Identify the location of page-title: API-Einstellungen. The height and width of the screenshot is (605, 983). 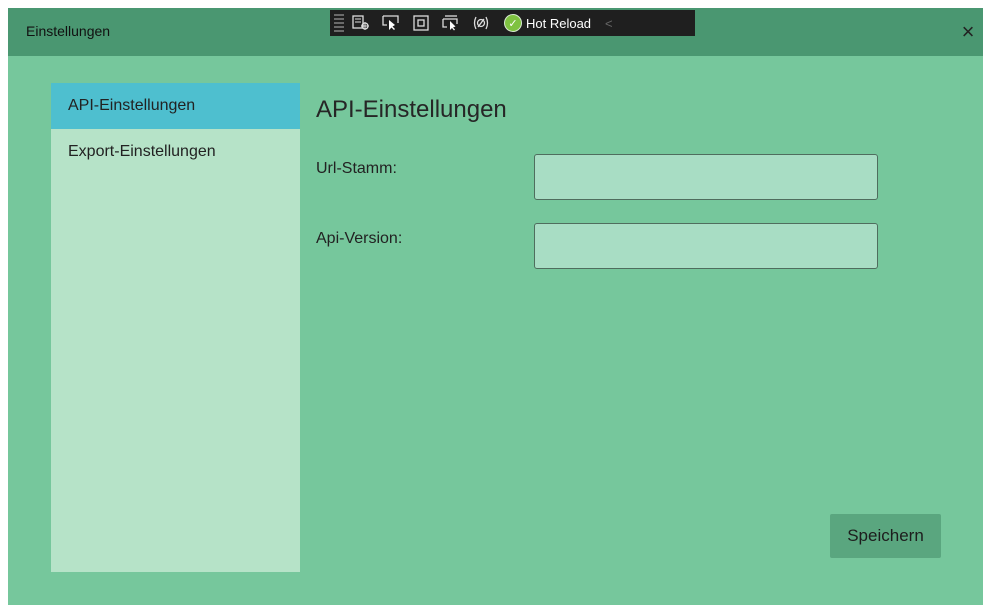
(411, 109).